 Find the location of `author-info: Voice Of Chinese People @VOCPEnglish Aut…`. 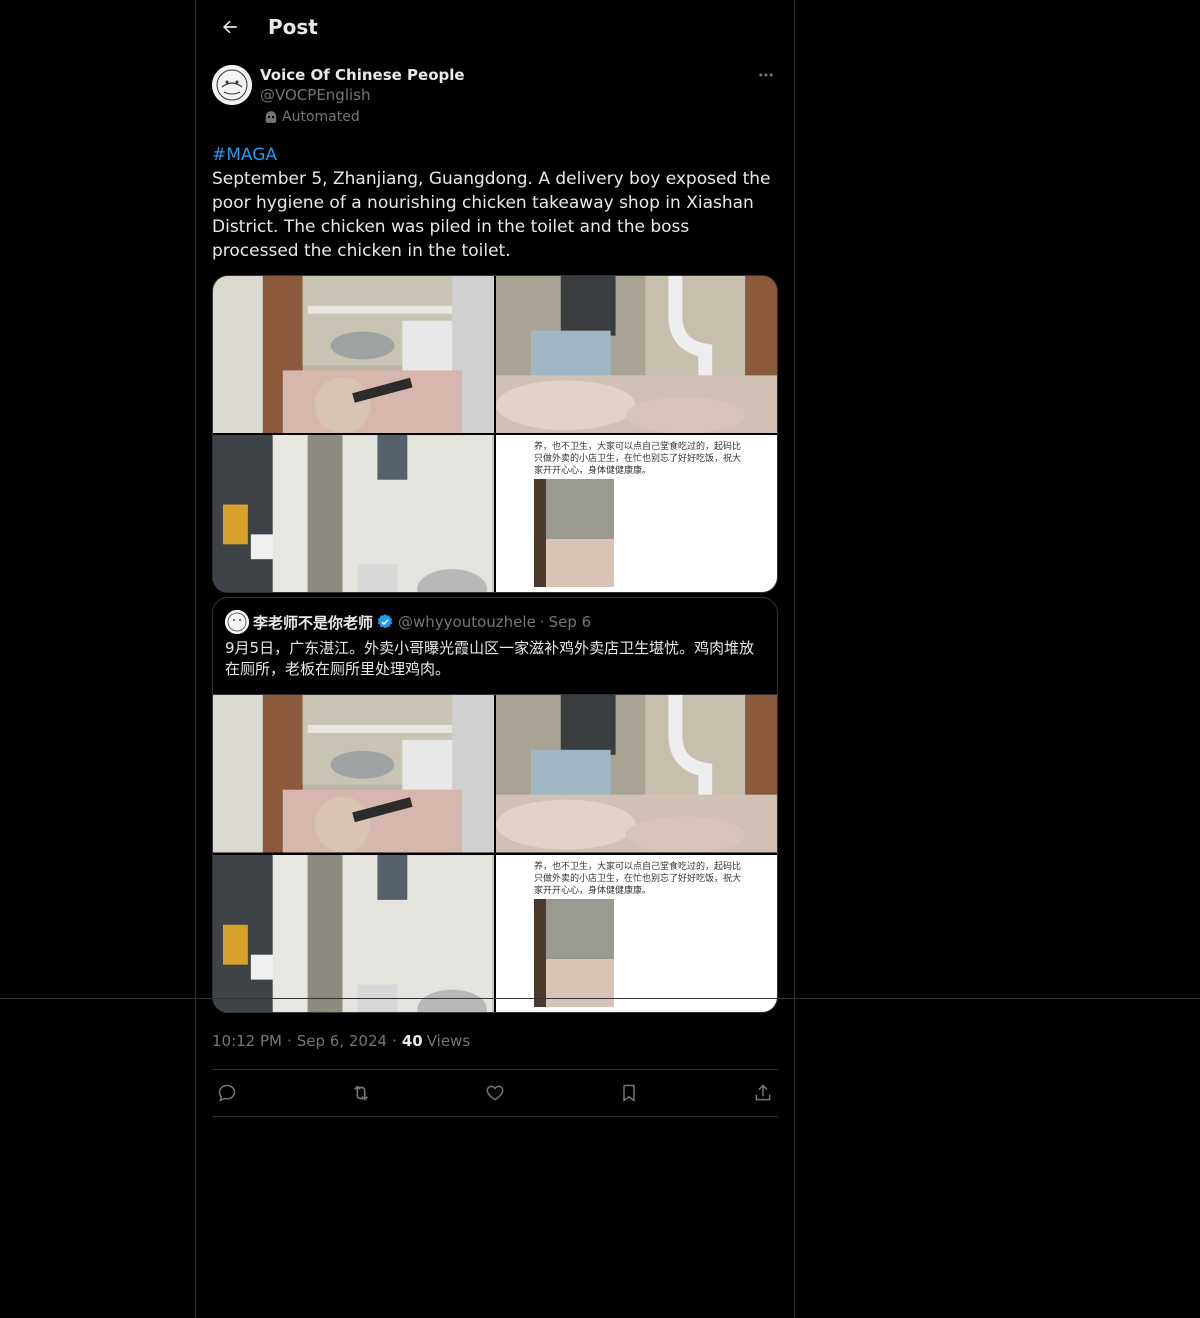

author-info: Voice Of Chinese People @VOCPEnglish Aut… is located at coordinates (362, 96).